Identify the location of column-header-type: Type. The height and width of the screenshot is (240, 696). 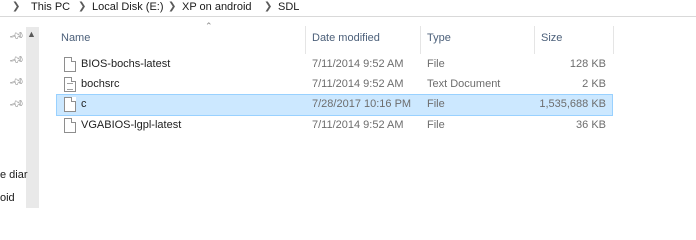
(439, 38).